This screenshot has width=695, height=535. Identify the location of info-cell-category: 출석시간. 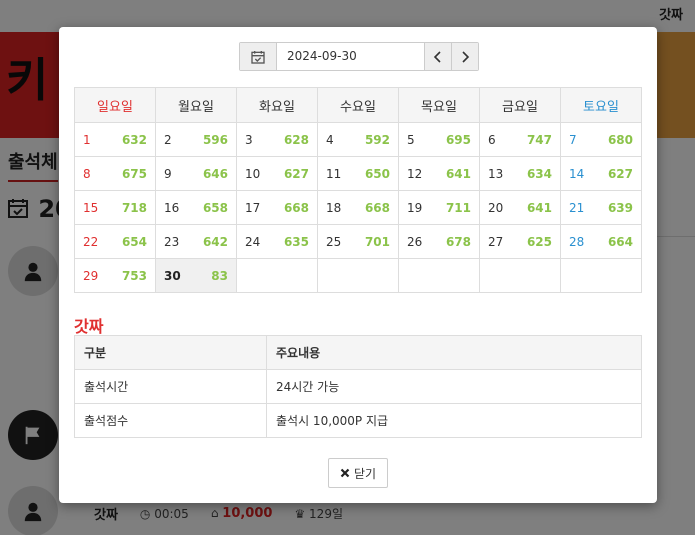
(170, 386).